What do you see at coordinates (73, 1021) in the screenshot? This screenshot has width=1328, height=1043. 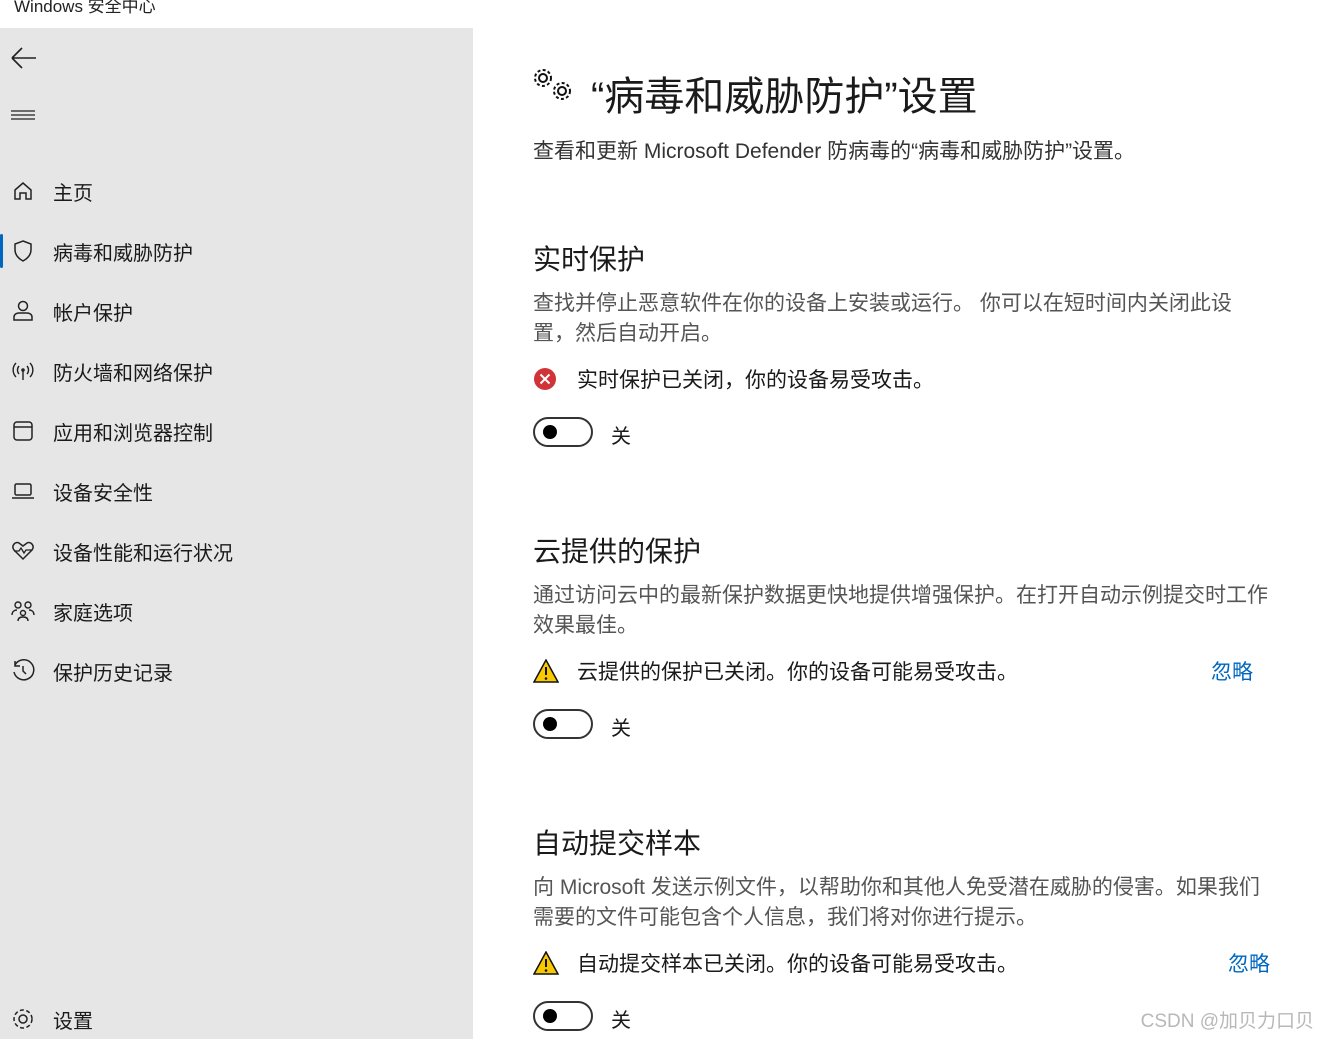 I see `sidebar-item-label: 设置` at bounding box center [73, 1021].